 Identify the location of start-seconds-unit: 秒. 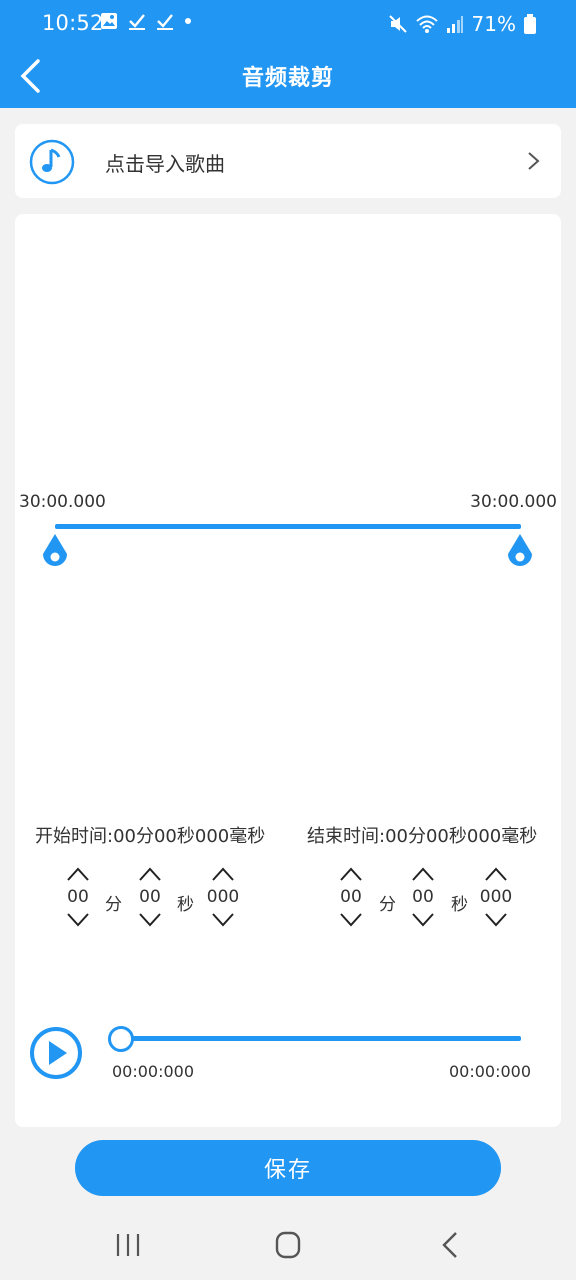
(185, 905).